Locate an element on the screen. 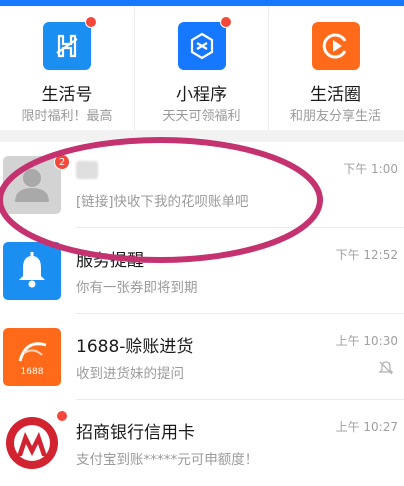 This screenshot has width=404, height=486. message-preview: 你有一张券即将到期 is located at coordinates (137, 288).